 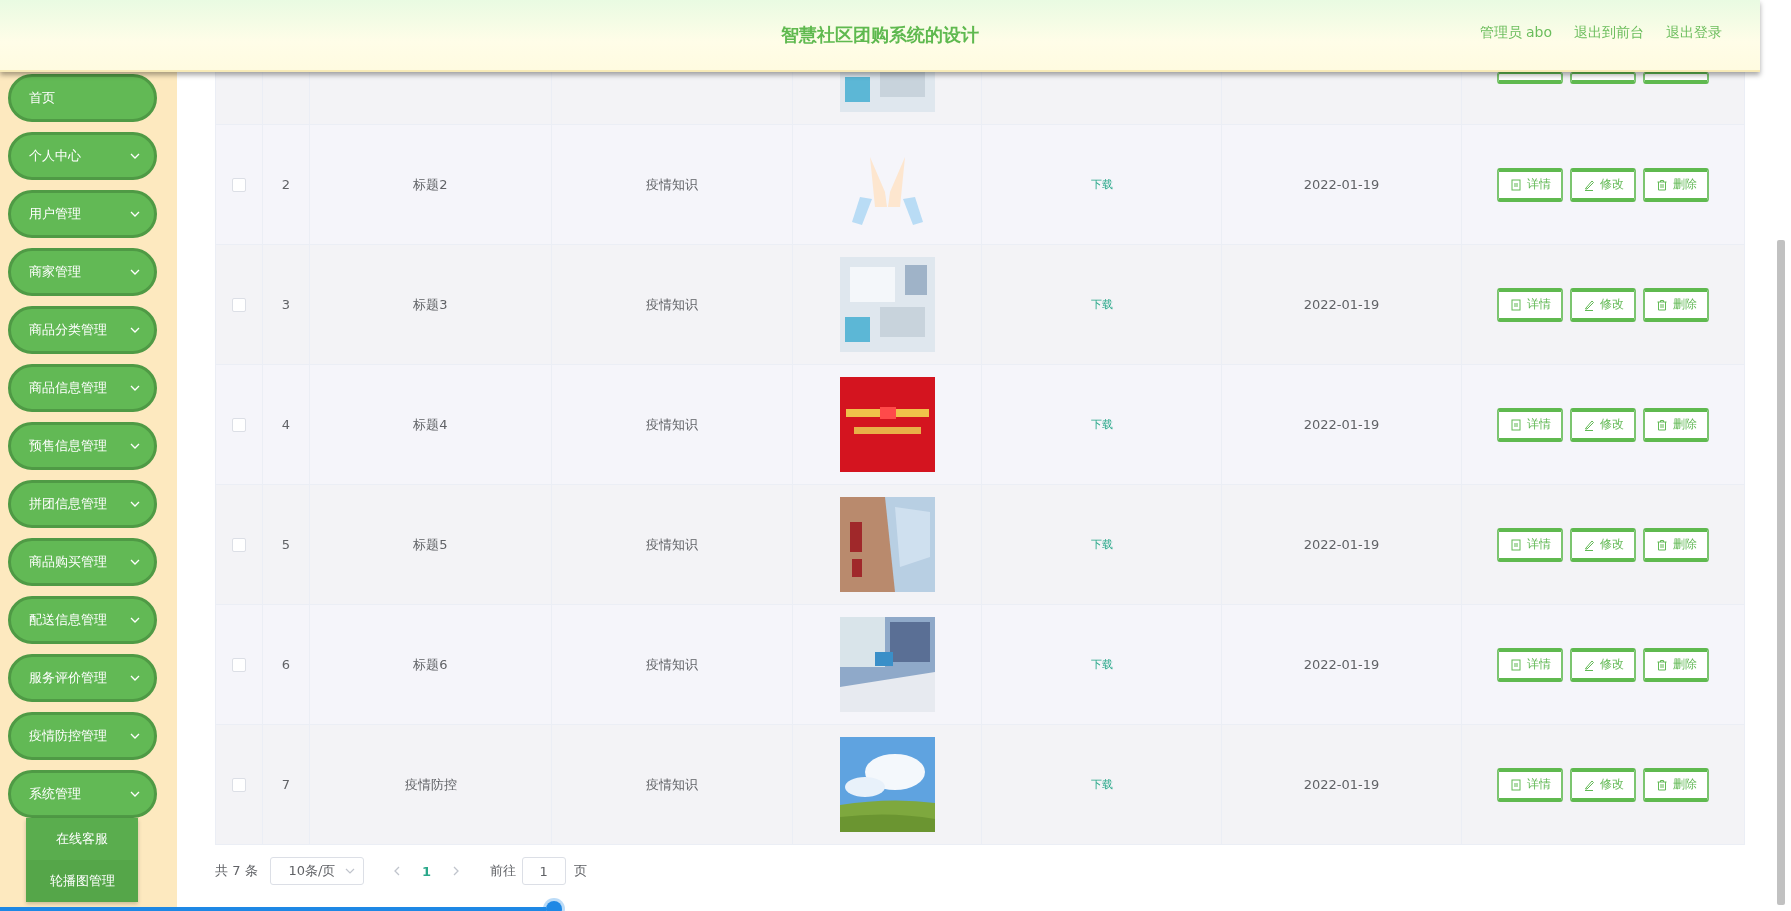 I want to click on menu-item: 疫情防控管理, so click(x=82, y=736).